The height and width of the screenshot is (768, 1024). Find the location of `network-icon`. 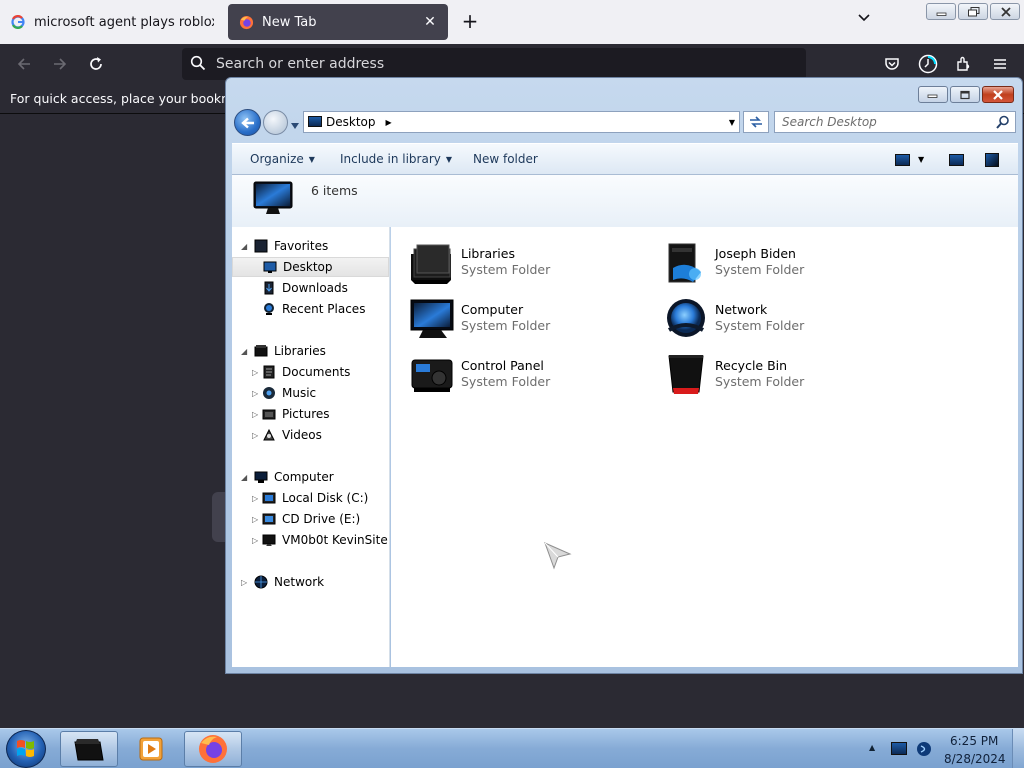

network-icon is located at coordinates (686, 318).